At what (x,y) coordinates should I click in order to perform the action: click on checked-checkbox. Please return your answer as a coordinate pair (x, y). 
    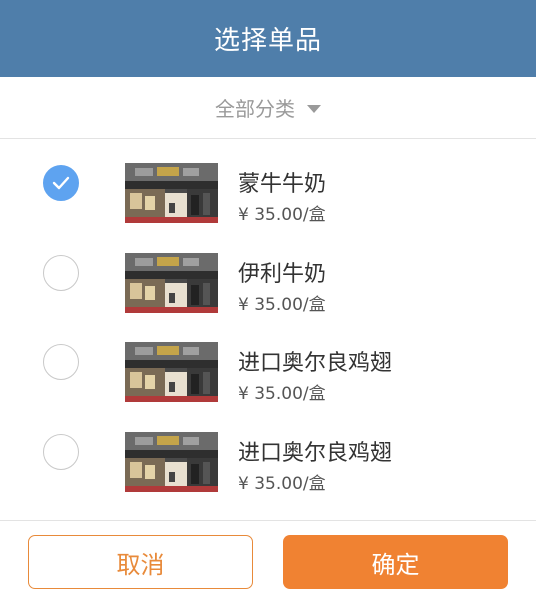
    Looking at the image, I should click on (61, 183).